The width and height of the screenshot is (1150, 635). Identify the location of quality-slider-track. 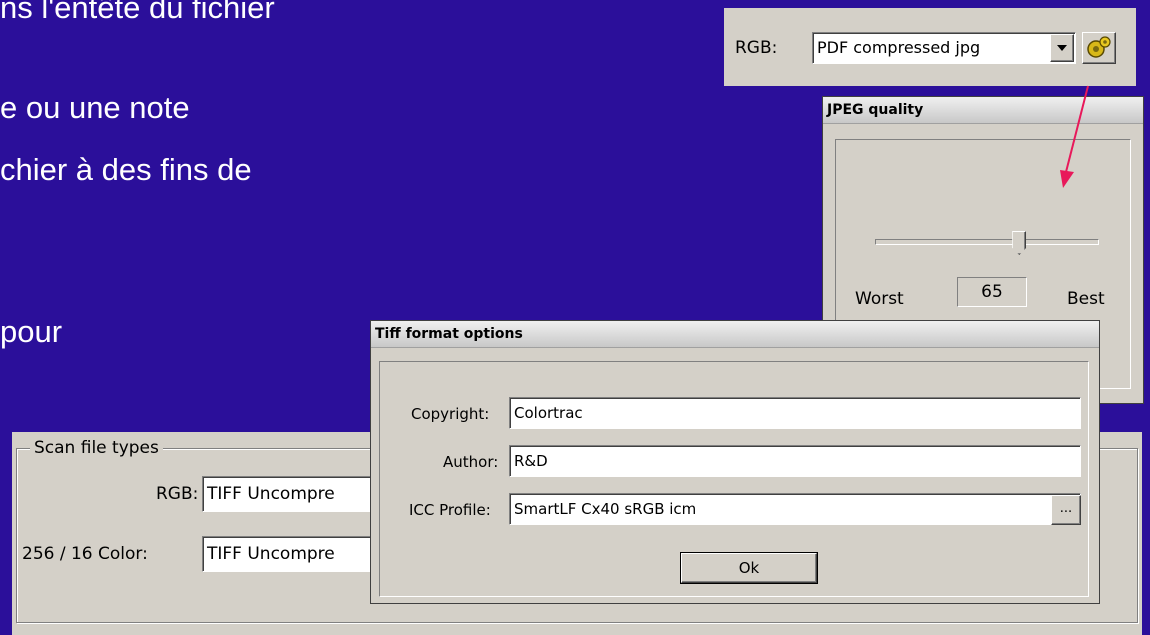
(987, 242).